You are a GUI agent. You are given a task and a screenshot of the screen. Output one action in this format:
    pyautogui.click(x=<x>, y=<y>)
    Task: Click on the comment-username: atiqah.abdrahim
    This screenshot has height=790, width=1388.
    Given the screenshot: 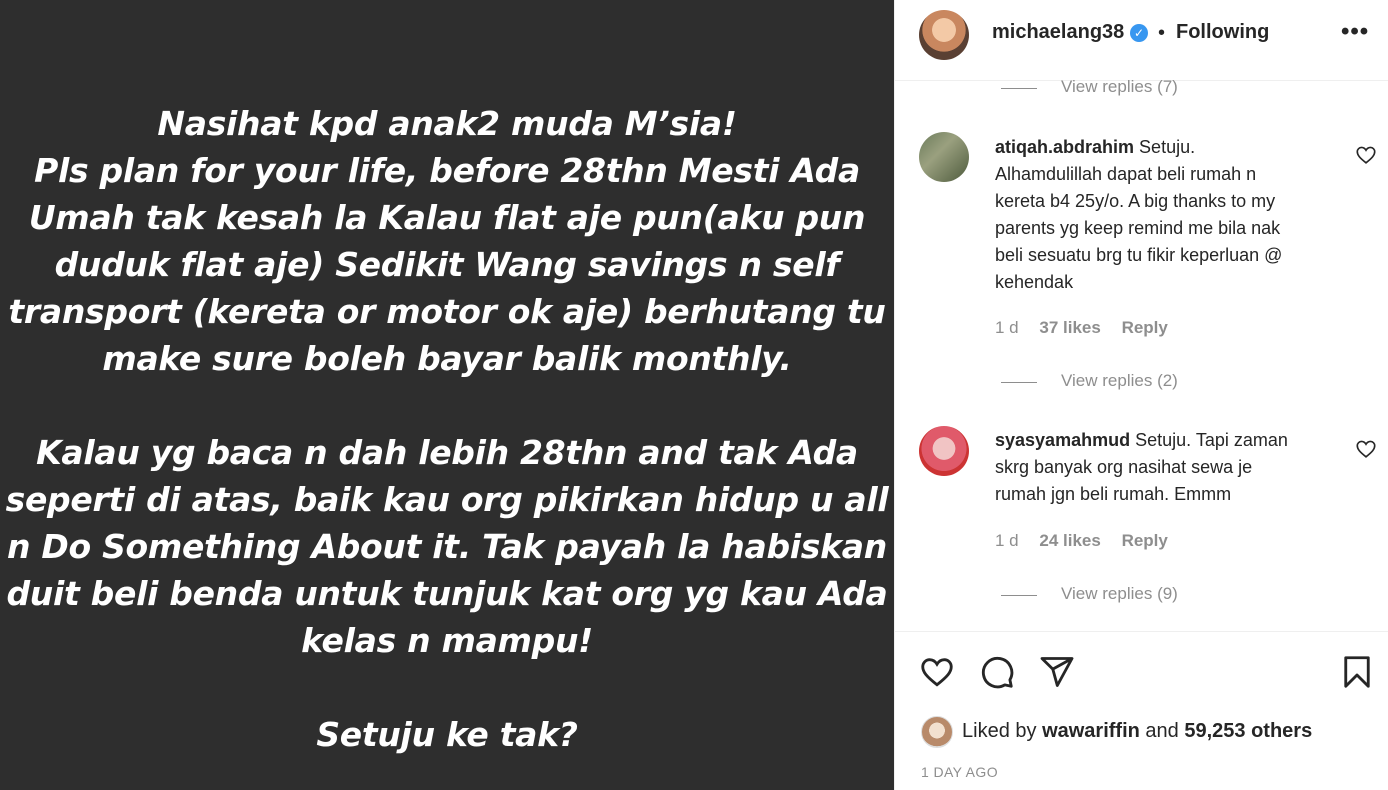 What is the action you would take?
    pyautogui.click(x=1064, y=147)
    